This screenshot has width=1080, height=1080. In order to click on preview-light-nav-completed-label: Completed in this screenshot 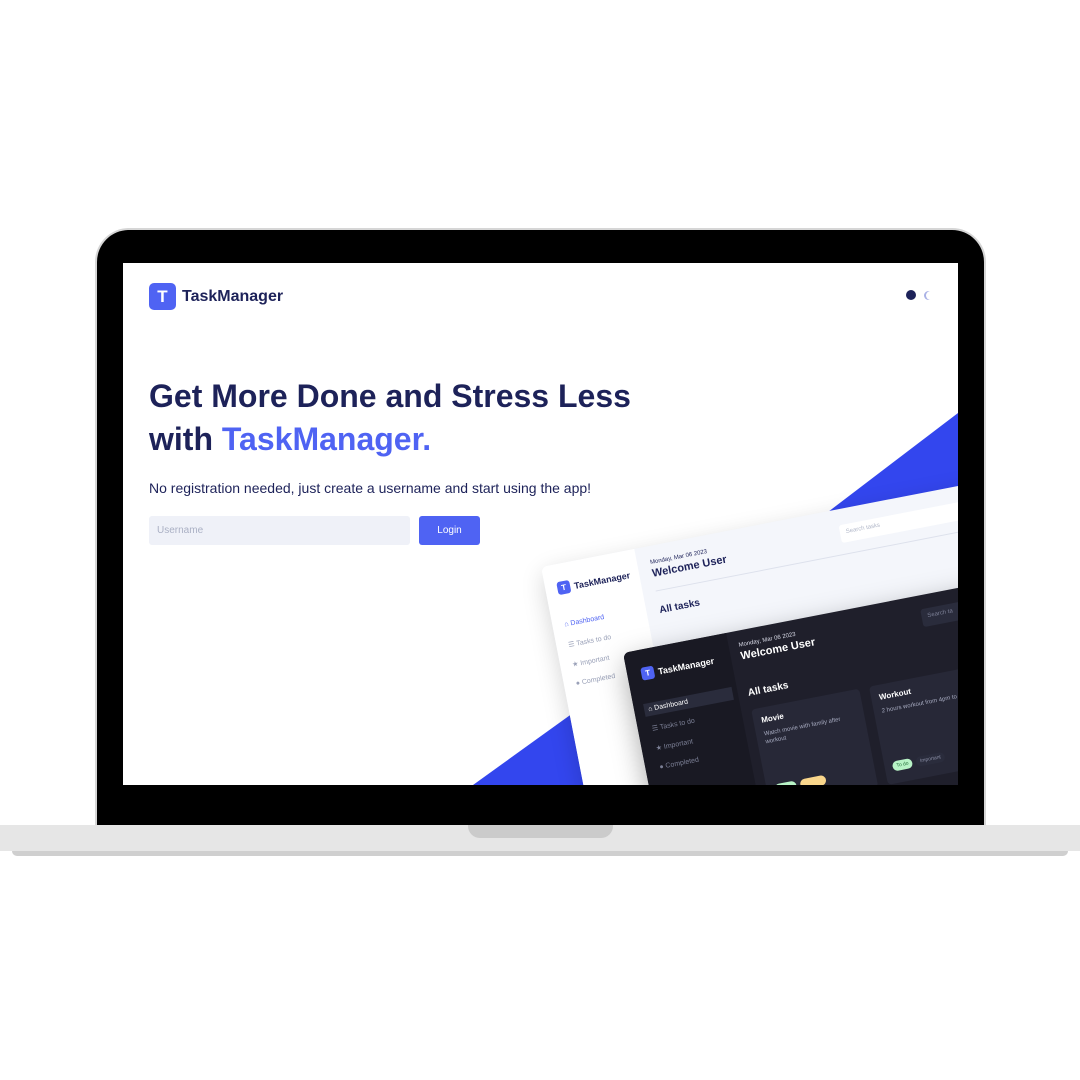, I will do `click(598, 679)`.